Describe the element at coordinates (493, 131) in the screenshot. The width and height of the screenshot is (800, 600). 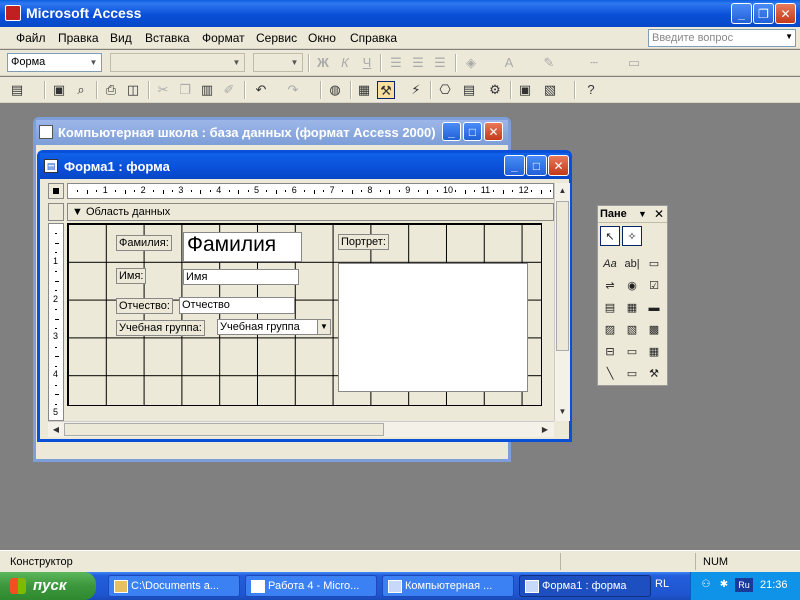
I see `db-close-button: ✕` at that location.